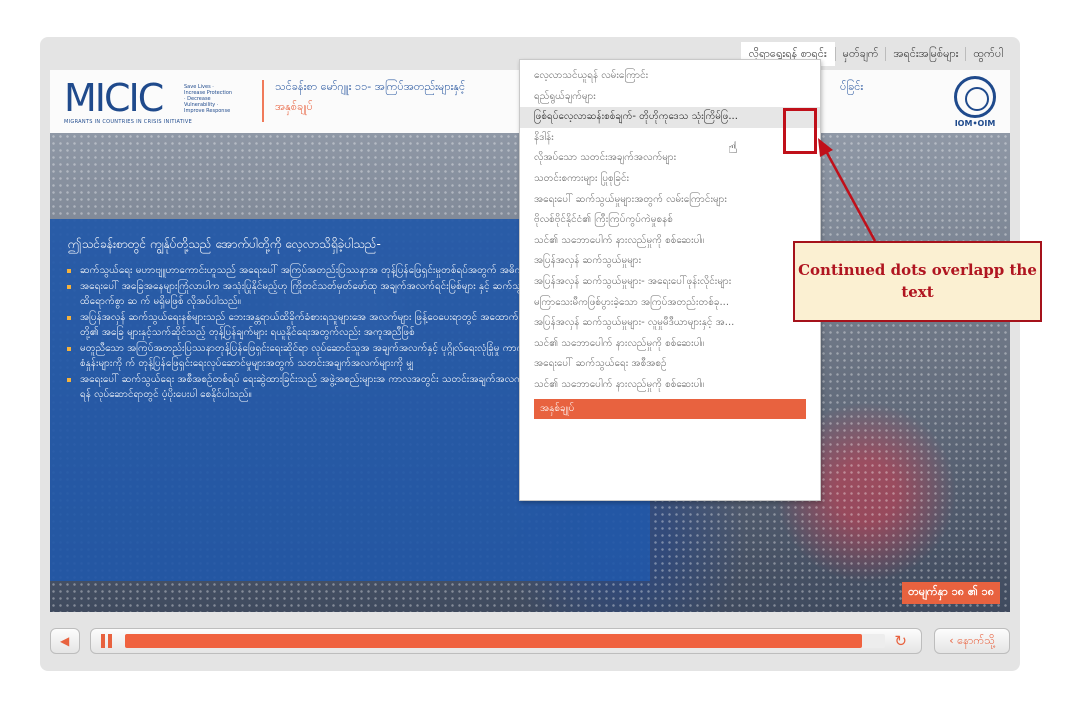  What do you see at coordinates (975, 97) in the screenshot?
I see `globe-icon` at bounding box center [975, 97].